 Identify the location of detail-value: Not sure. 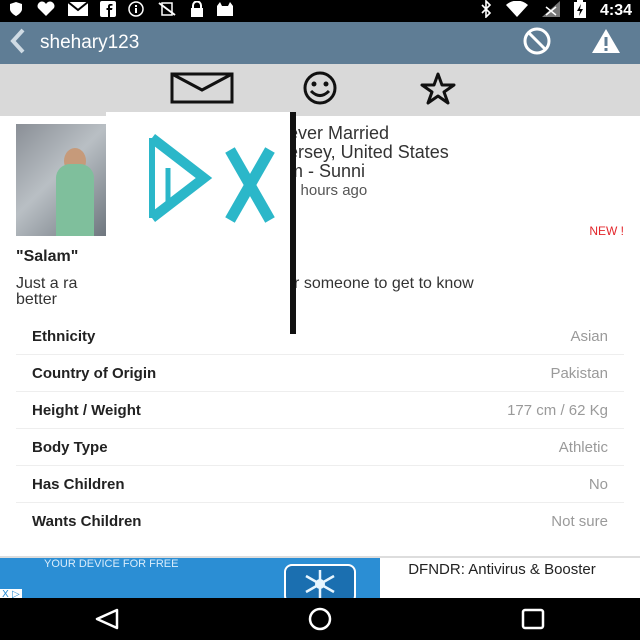
(579, 521).